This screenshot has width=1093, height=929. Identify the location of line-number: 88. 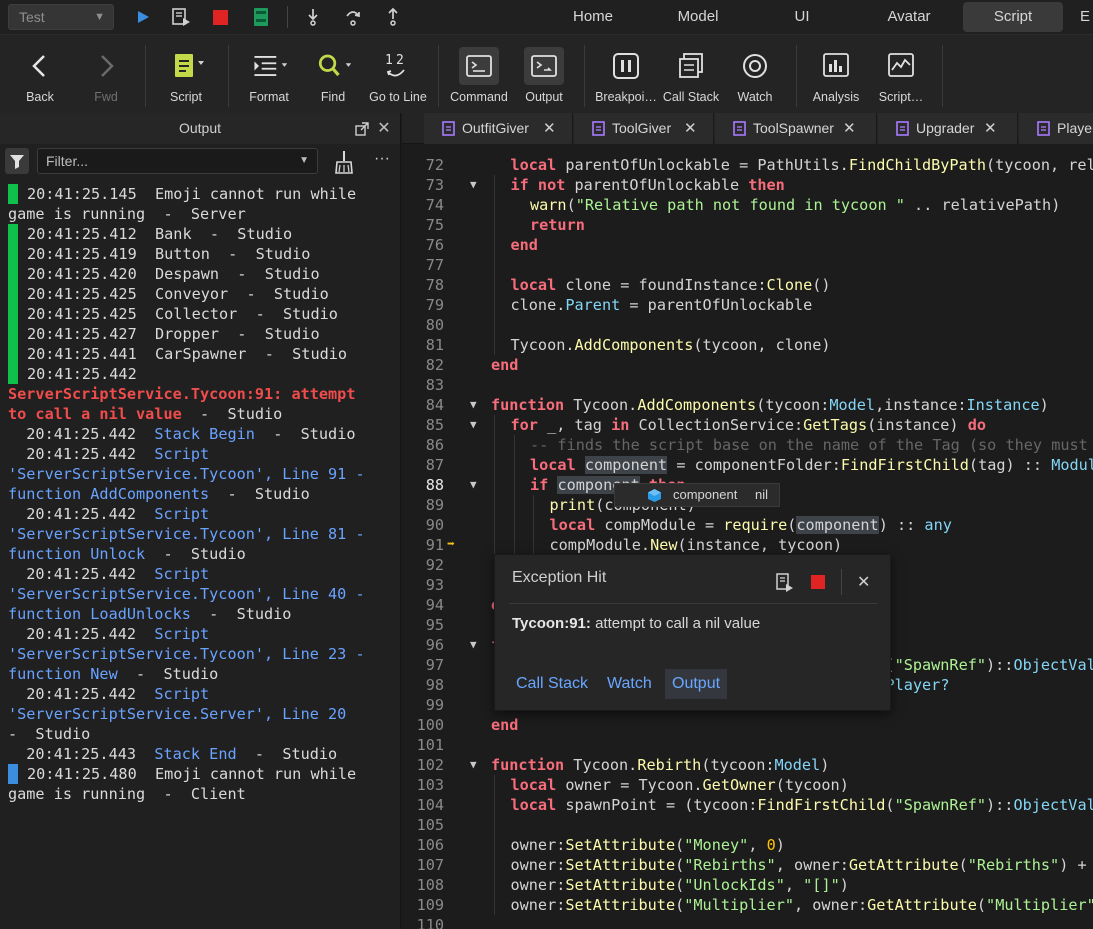
(423, 485).